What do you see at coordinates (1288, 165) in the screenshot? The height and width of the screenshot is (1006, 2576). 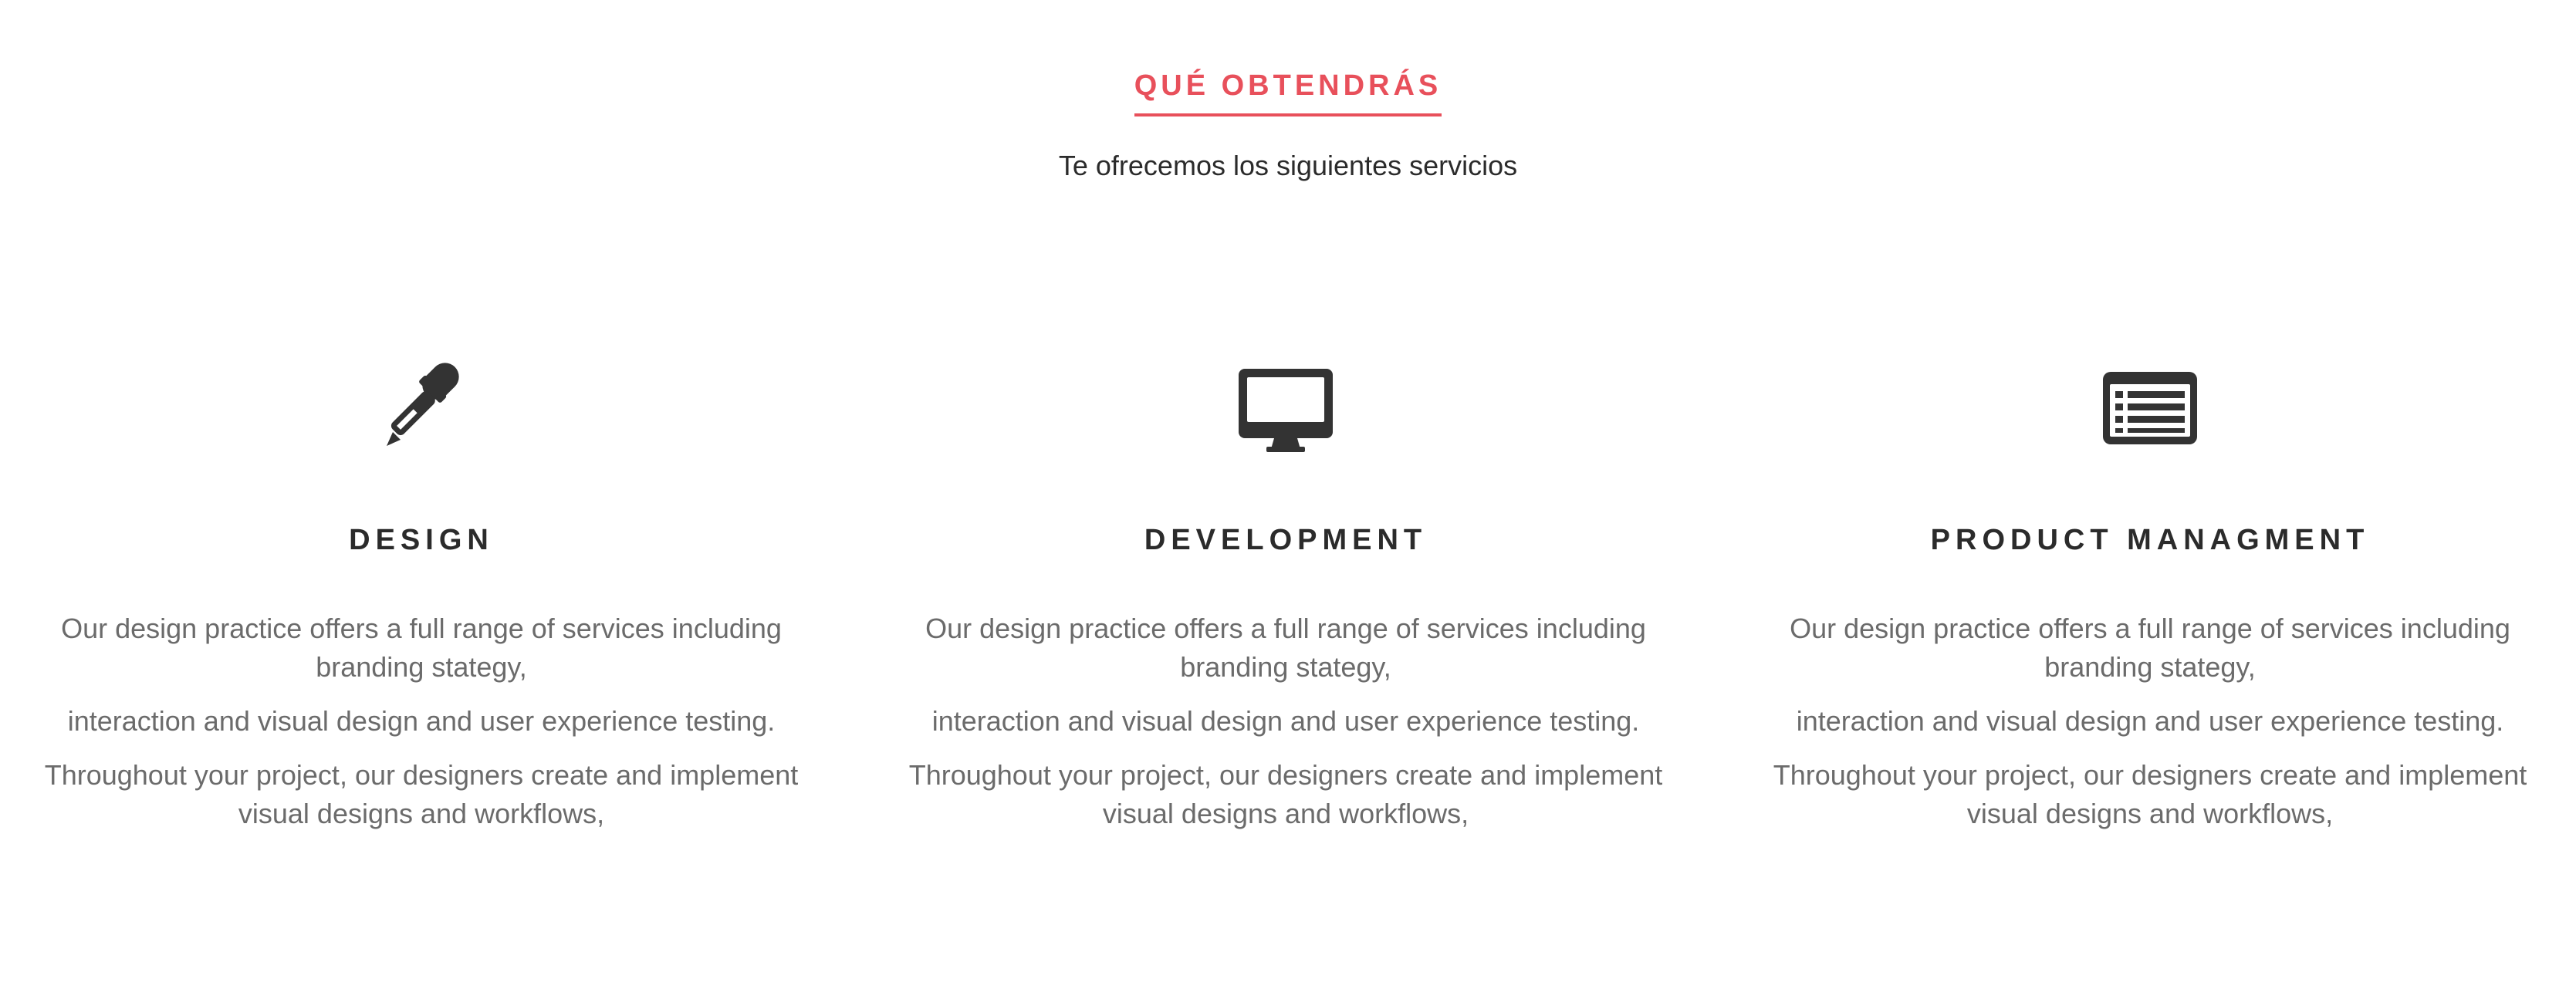 I see `section-subtitle: Te ofrecemos los siguientes servicios` at bounding box center [1288, 165].